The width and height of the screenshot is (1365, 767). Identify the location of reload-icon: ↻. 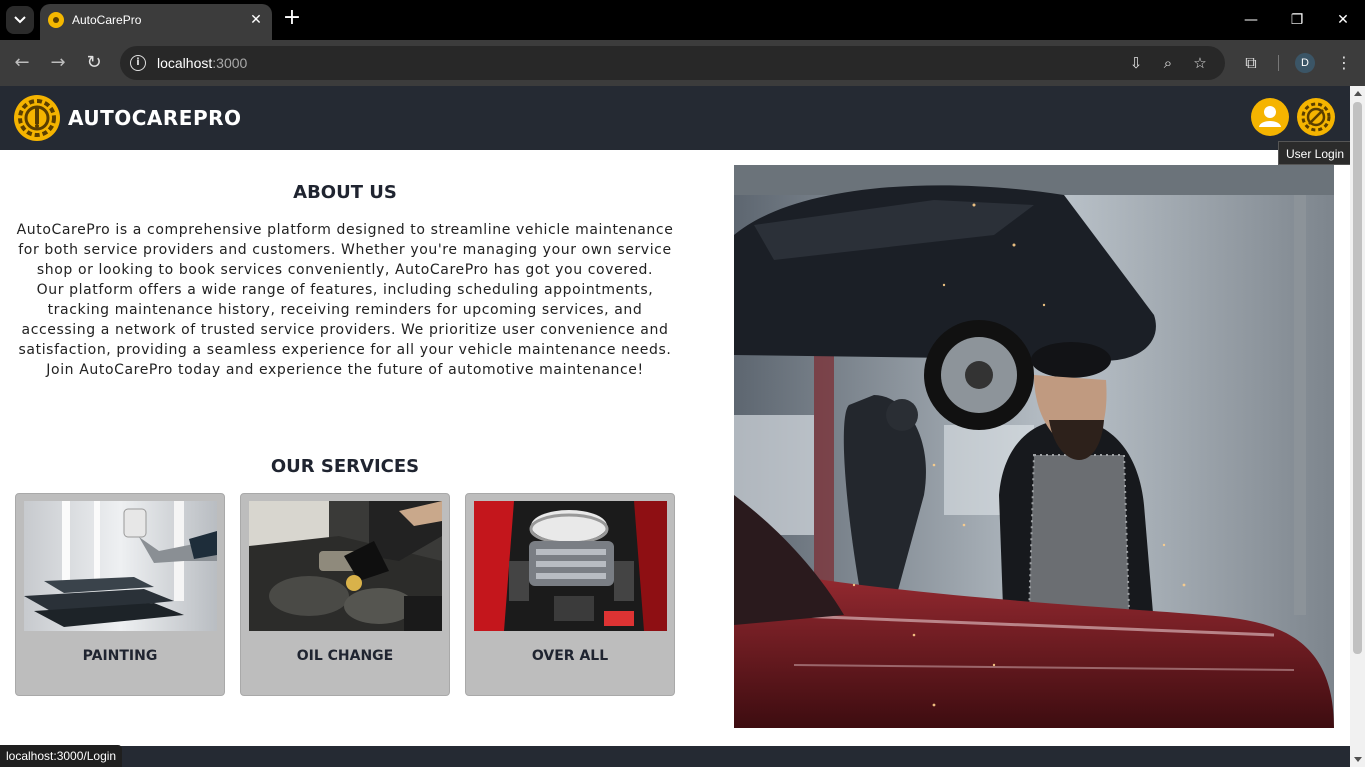
(94, 63).